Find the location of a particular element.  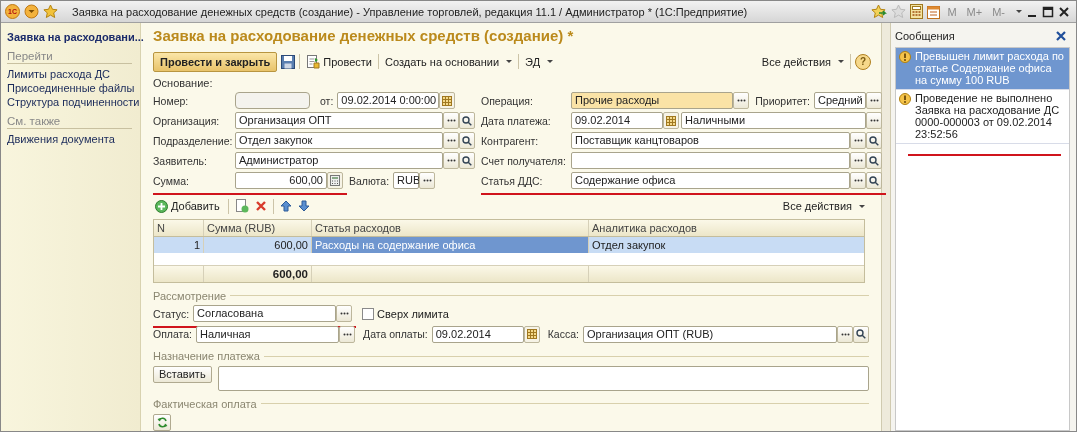

sidebar-heading: См. также is located at coordinates (69, 122).